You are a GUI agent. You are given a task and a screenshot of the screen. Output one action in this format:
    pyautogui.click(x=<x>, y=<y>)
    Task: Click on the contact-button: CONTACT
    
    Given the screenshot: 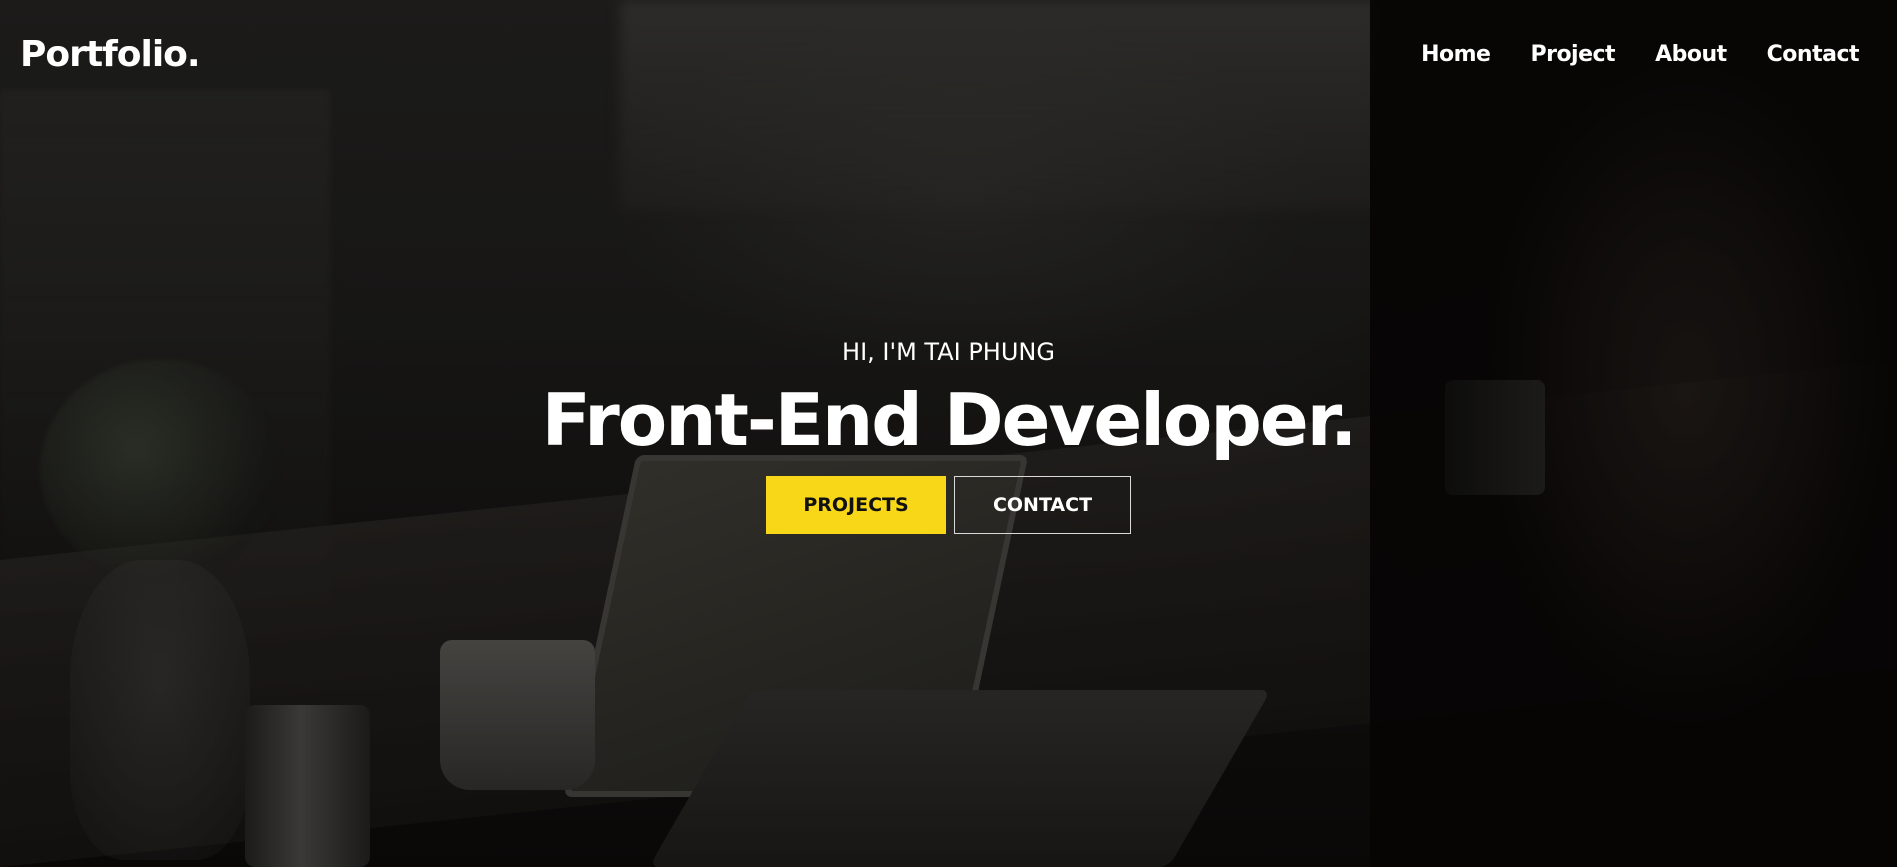 What is the action you would take?
    pyautogui.click(x=1042, y=505)
    